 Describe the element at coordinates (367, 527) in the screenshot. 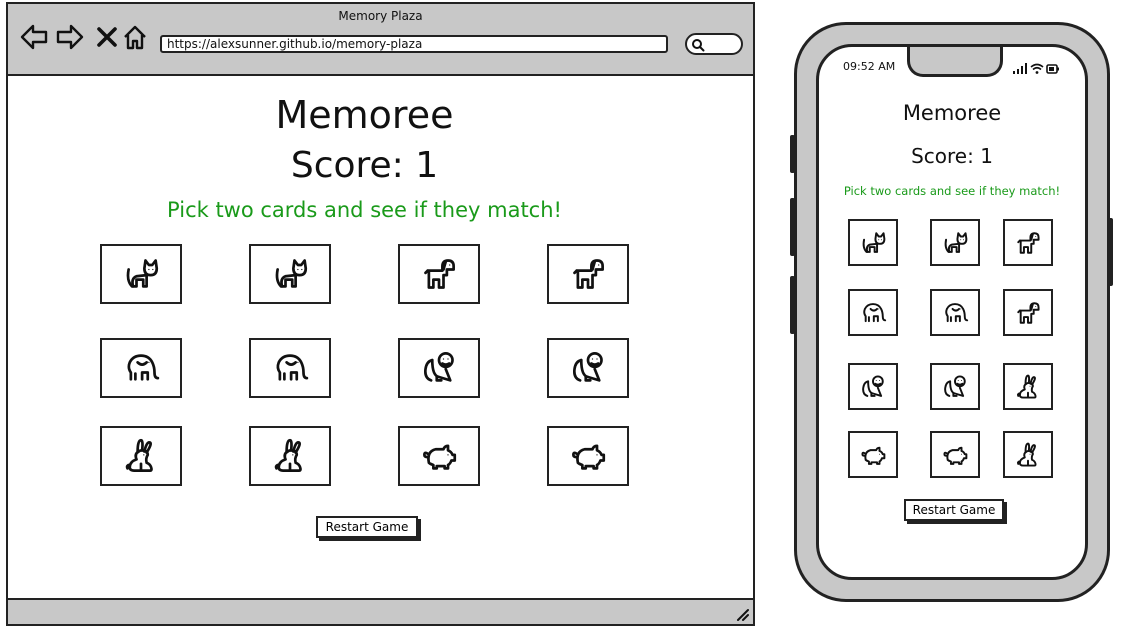

I see `restart-game-button: Restart Game` at that location.